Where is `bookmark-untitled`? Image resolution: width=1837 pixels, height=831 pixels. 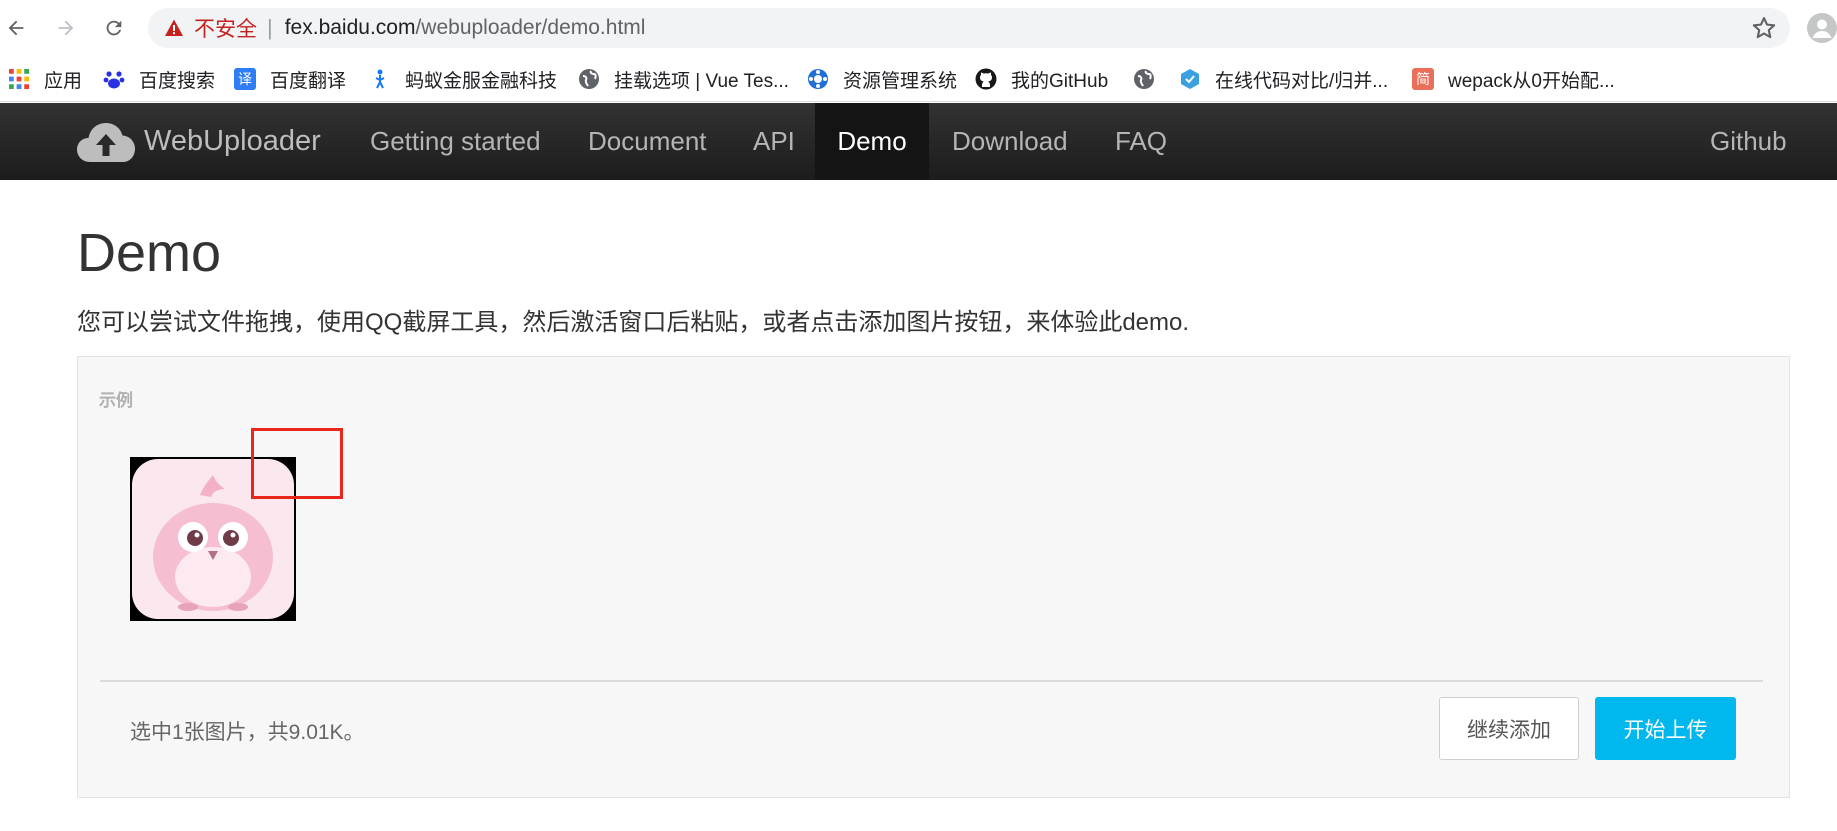 bookmark-untitled is located at coordinates (1151, 79).